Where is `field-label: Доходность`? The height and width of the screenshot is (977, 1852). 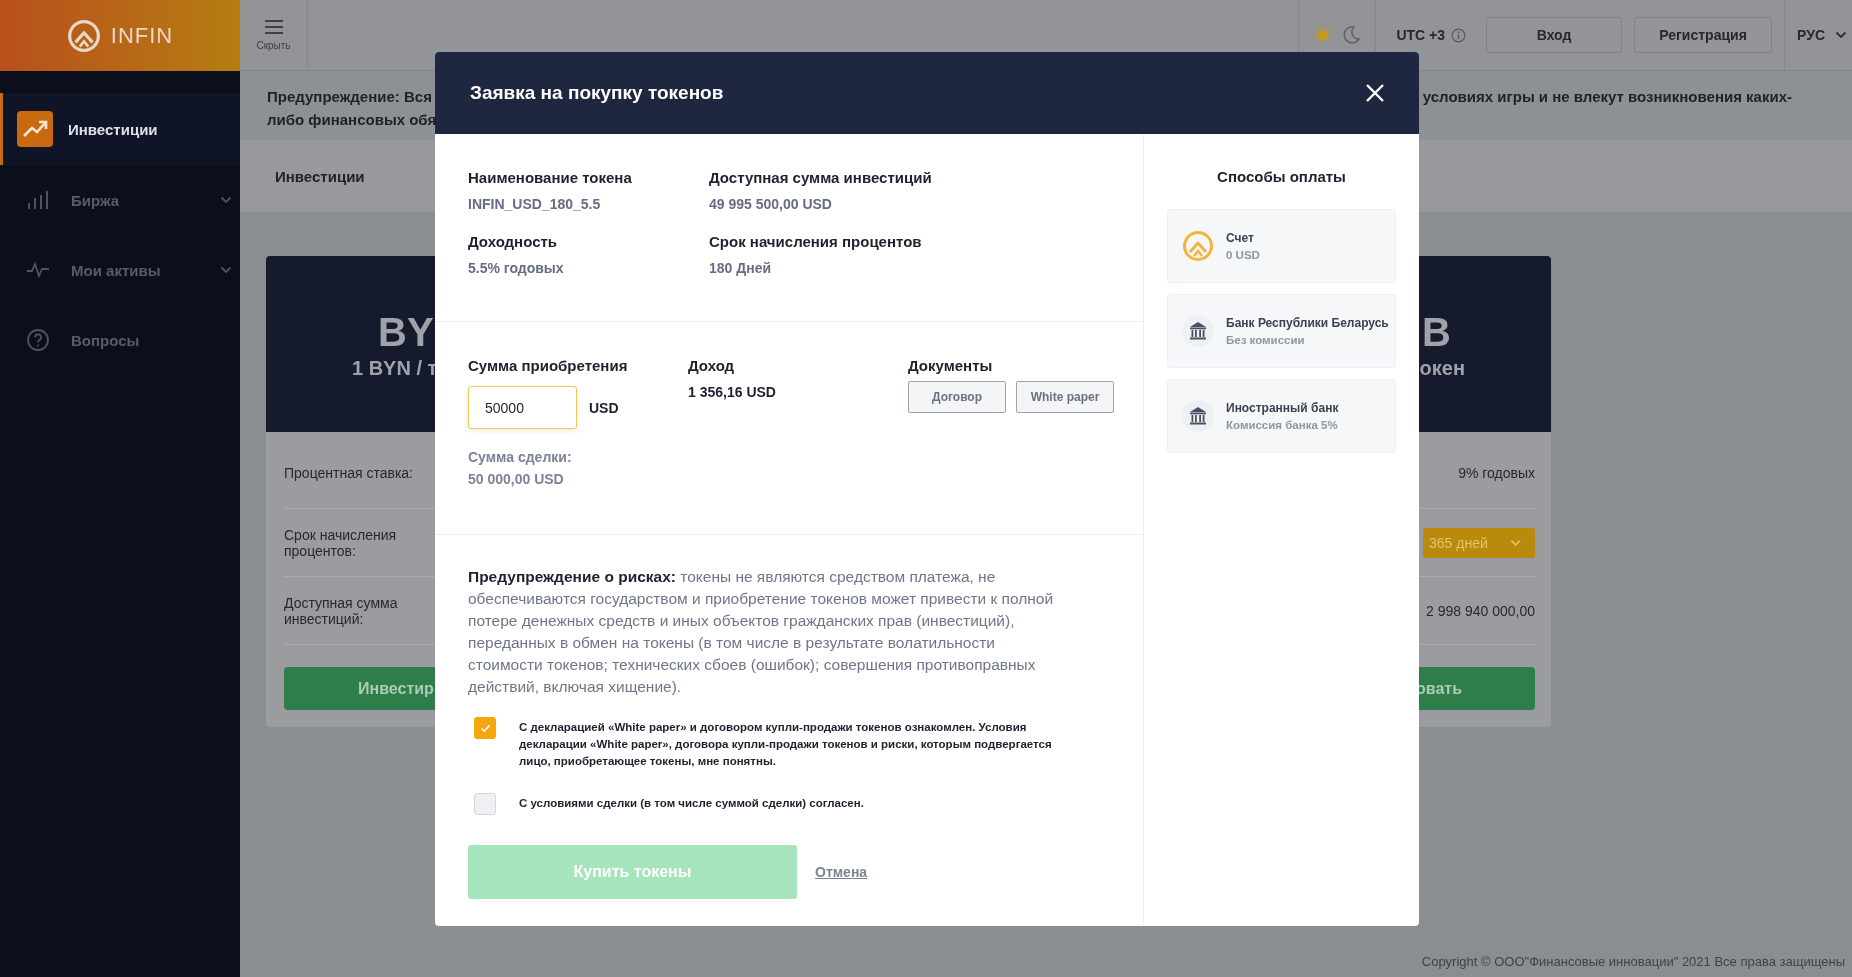
field-label: Доходность is located at coordinates (513, 242).